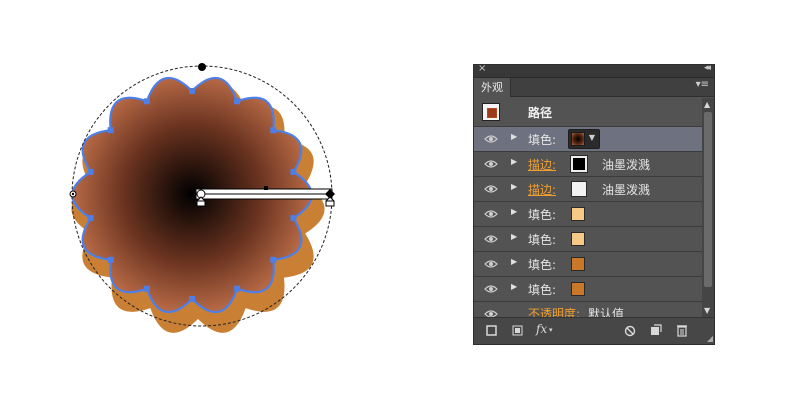  I want to click on appearance-row-fill: ▶ 填色: ▼, so click(588, 139).